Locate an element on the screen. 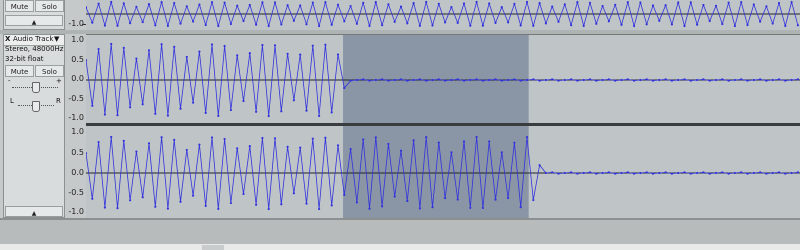 This screenshot has height=250, width=800. gain-plus-label: + is located at coordinates (59, 81).